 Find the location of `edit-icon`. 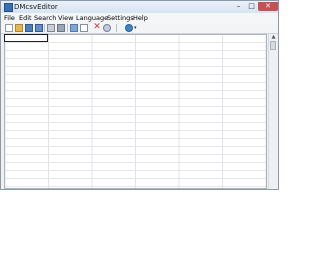

edit-icon is located at coordinates (74, 28).